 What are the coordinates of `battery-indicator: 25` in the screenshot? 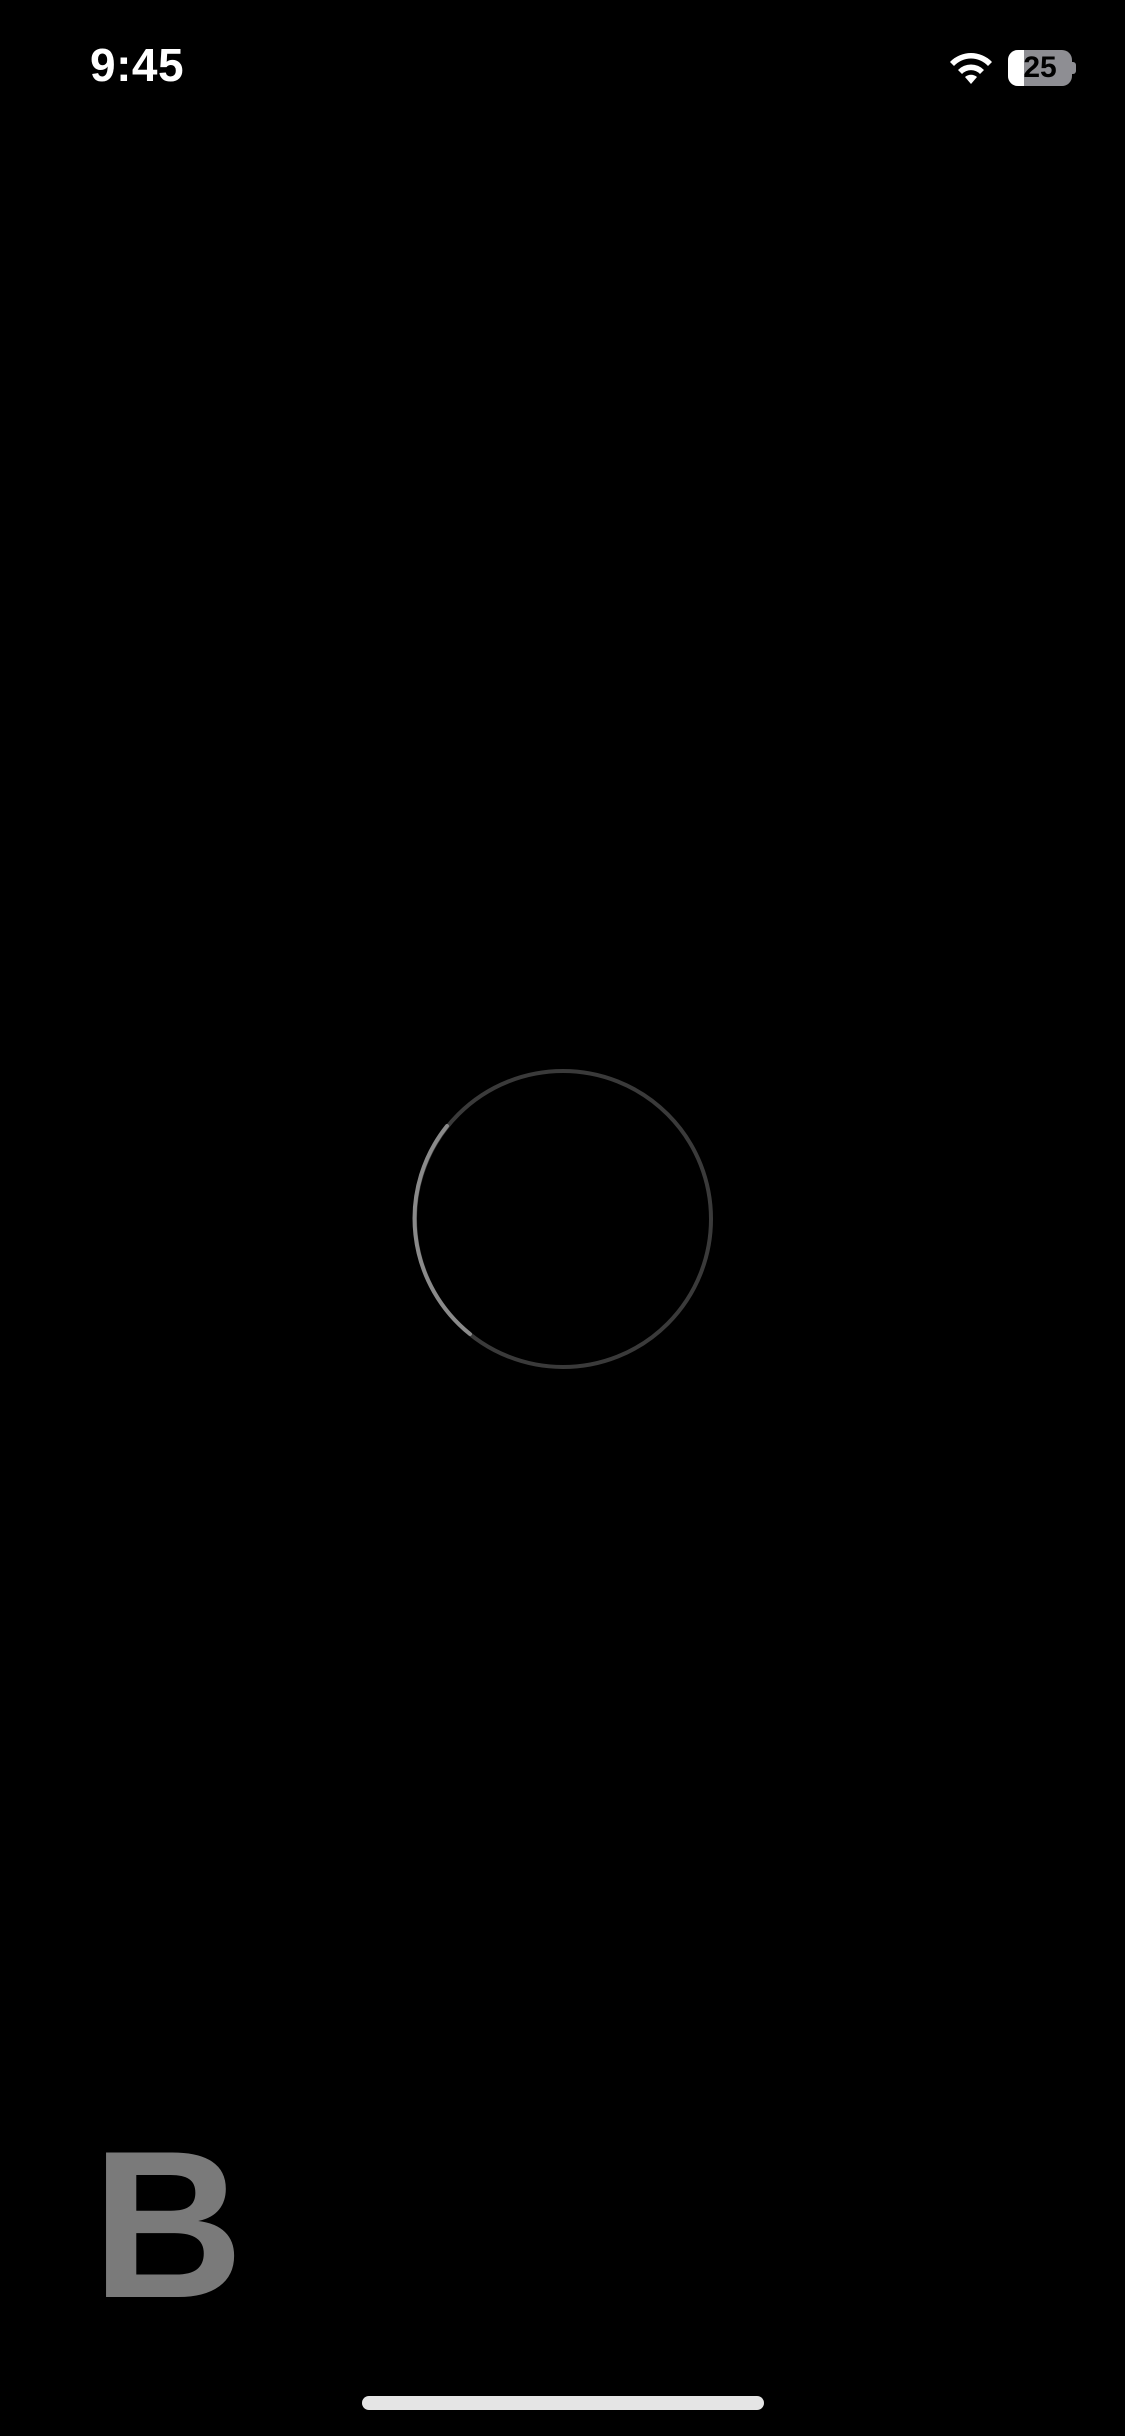 It's located at (1042, 69).